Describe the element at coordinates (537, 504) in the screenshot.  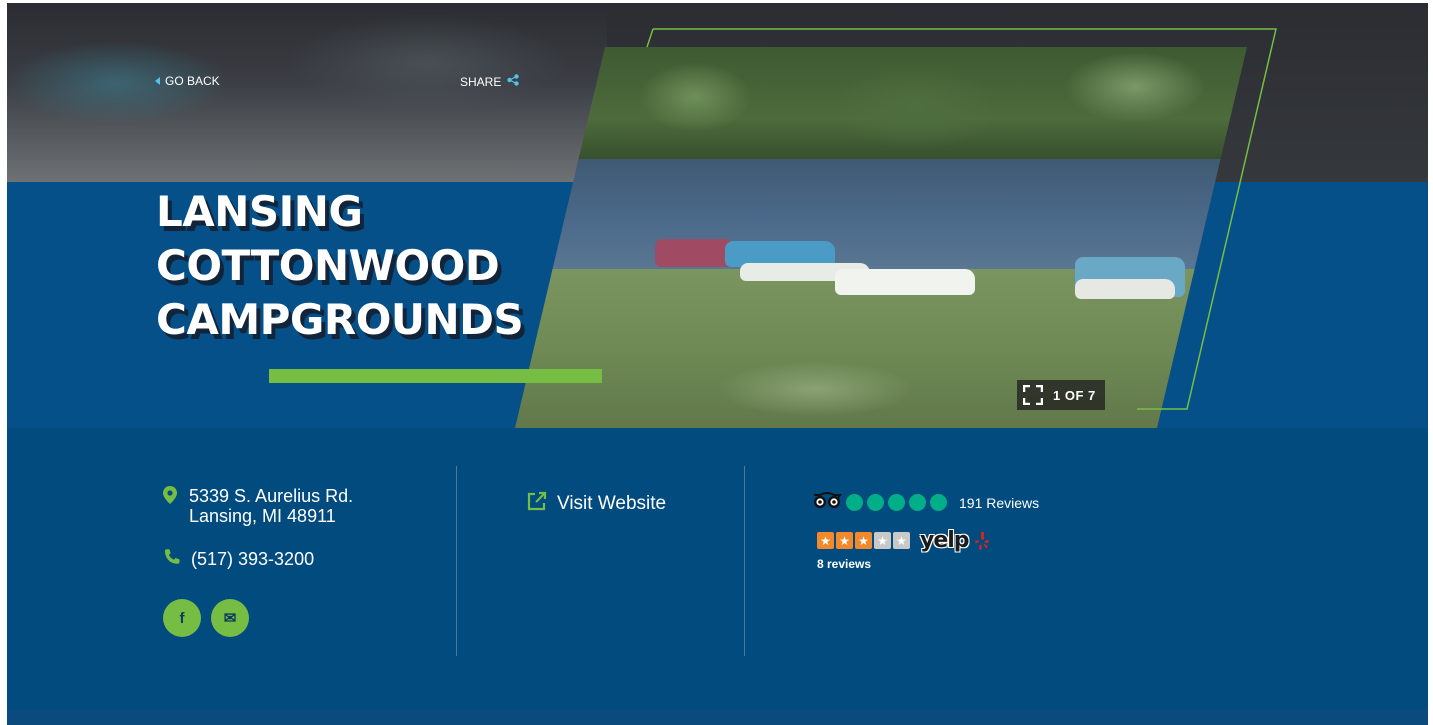
I see `external-link-icon` at that location.